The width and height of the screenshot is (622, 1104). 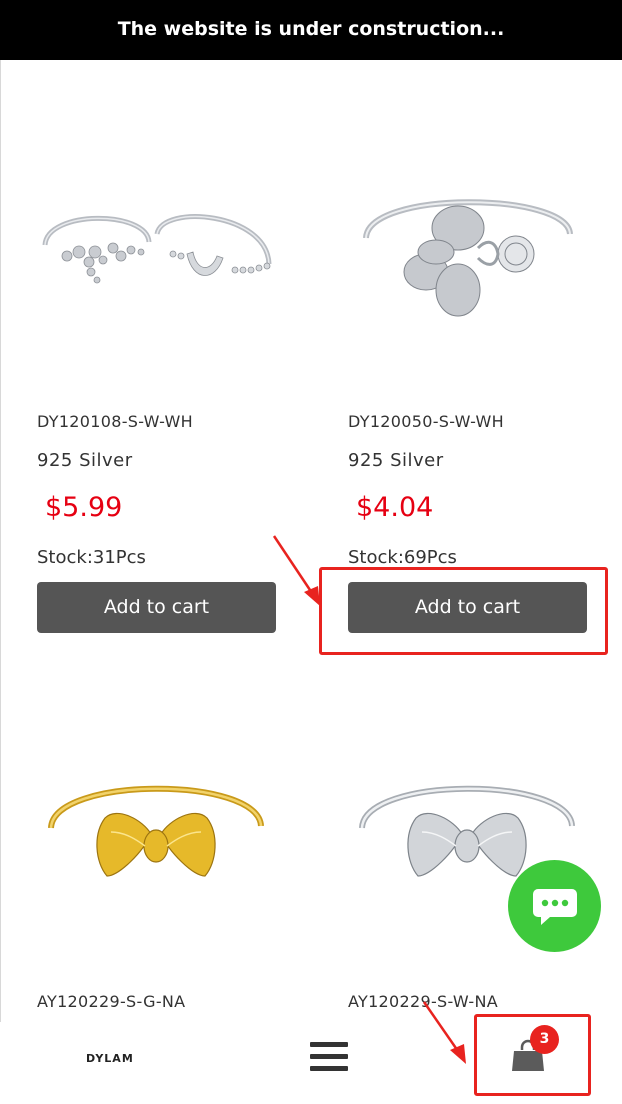 I want to click on product-stock: Stock:69Pcs, so click(x=402, y=557).